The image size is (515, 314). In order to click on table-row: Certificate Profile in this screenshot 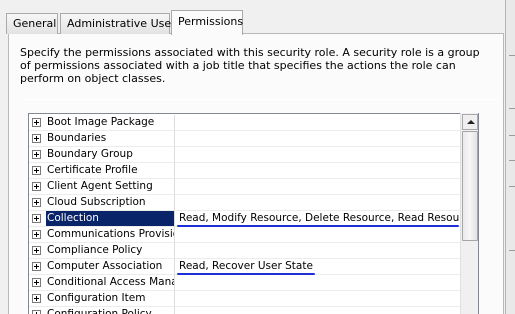, I will do `click(245, 171)`.